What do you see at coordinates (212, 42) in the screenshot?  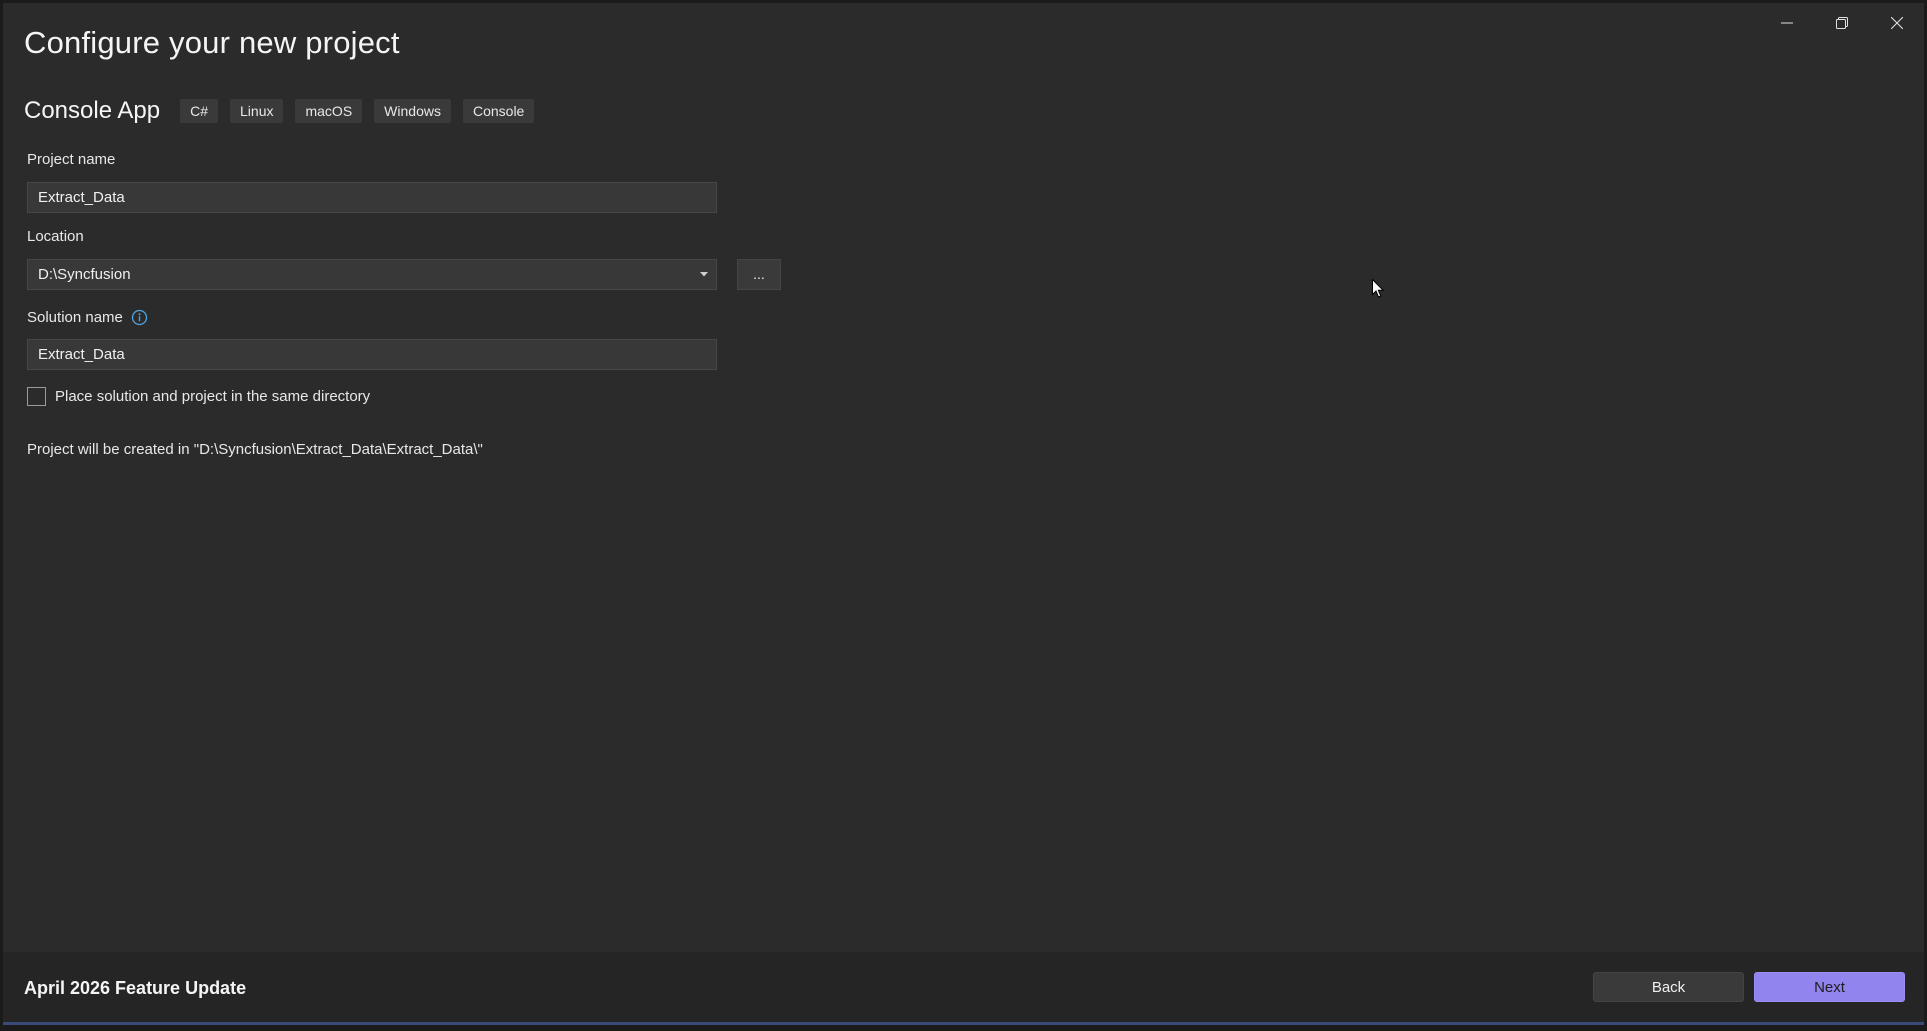 I see `page-title: Configure your new project` at bounding box center [212, 42].